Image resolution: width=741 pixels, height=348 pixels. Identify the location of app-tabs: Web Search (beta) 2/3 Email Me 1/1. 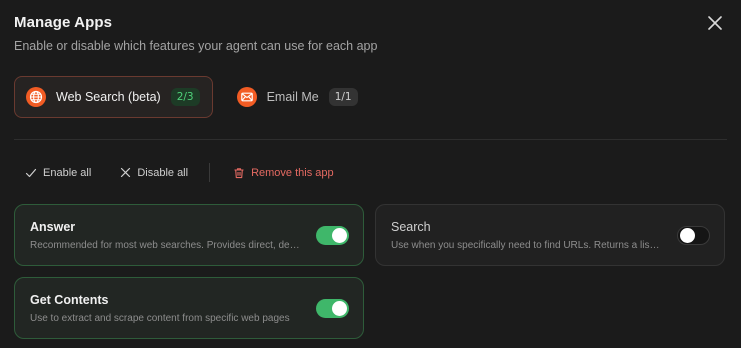
(192, 97).